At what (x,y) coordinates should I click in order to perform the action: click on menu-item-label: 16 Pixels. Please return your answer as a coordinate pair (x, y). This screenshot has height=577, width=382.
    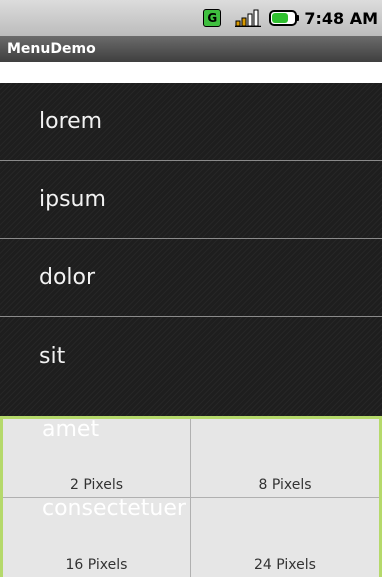
    Looking at the image, I should click on (96, 565).